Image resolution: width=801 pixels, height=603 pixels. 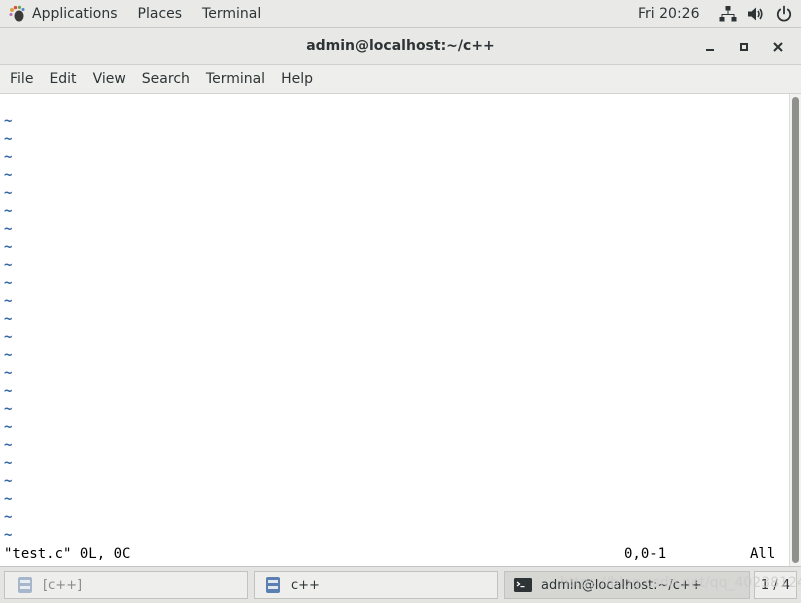 I want to click on places-label: Places, so click(x=160, y=13).